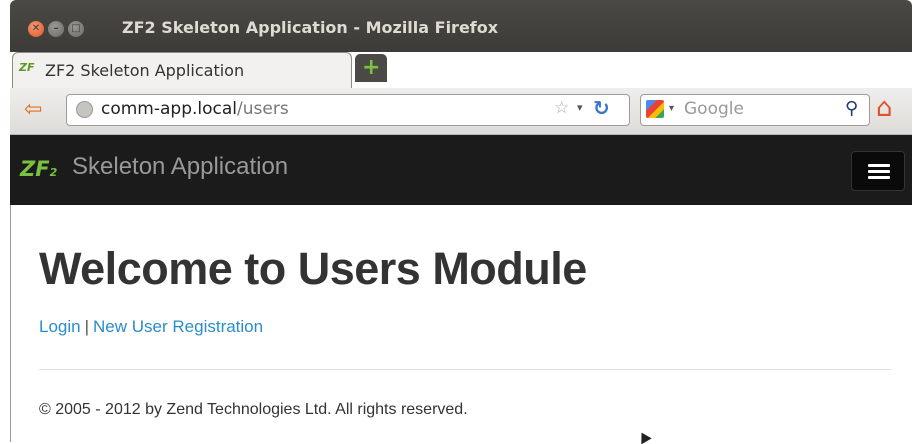  I want to click on search-icon: ⚲, so click(851, 108).